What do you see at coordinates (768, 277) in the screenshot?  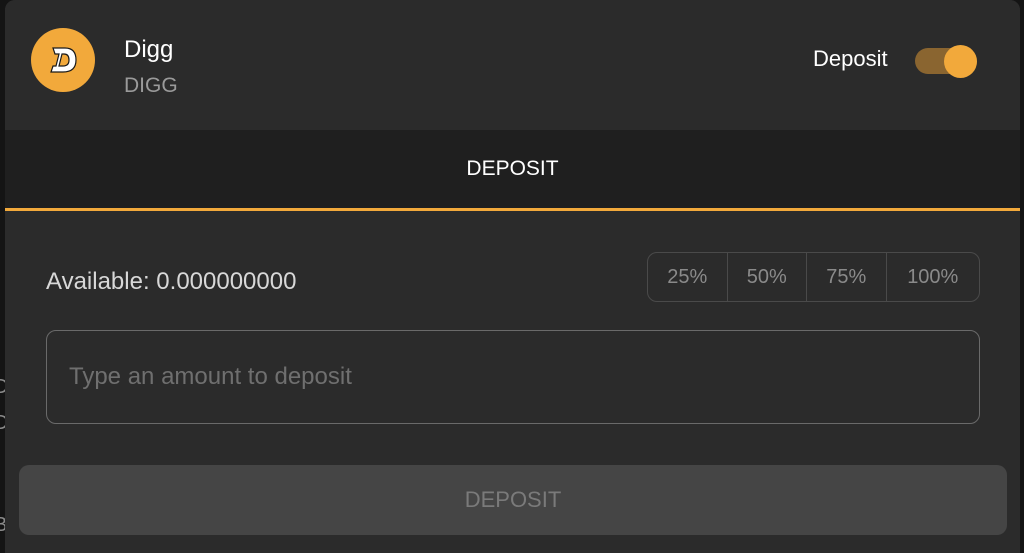 I see `percent-50-button: 50%` at bounding box center [768, 277].